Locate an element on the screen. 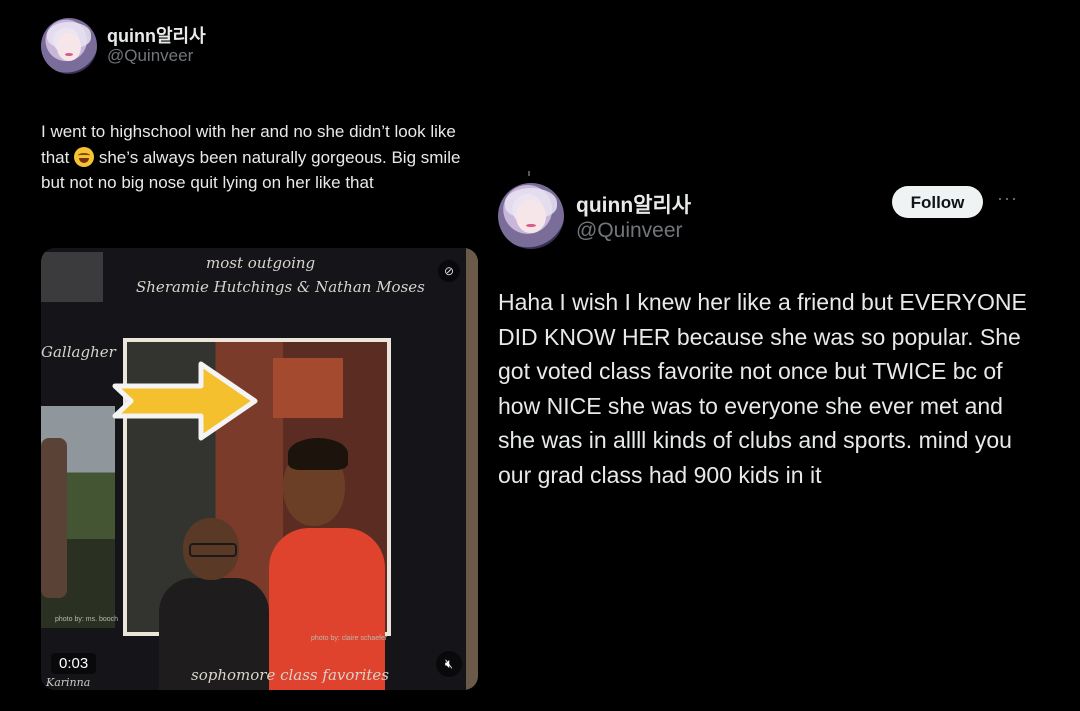 This screenshot has width=1080, height=711. video-duration: 0:03 is located at coordinates (74, 663).